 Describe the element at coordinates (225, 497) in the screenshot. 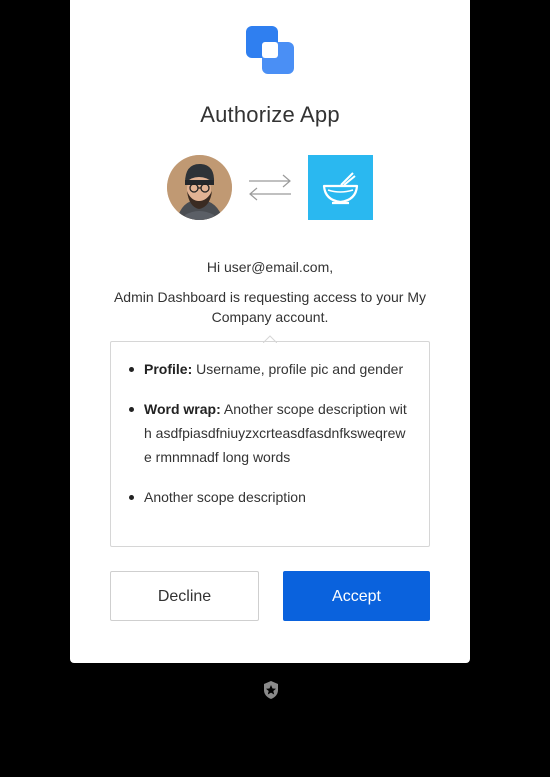

I see `scope-description: Another scope description` at that location.